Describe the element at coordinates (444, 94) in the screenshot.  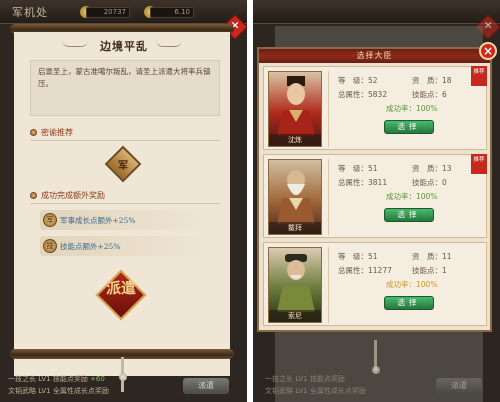
I see `stat-value: 6` at that location.